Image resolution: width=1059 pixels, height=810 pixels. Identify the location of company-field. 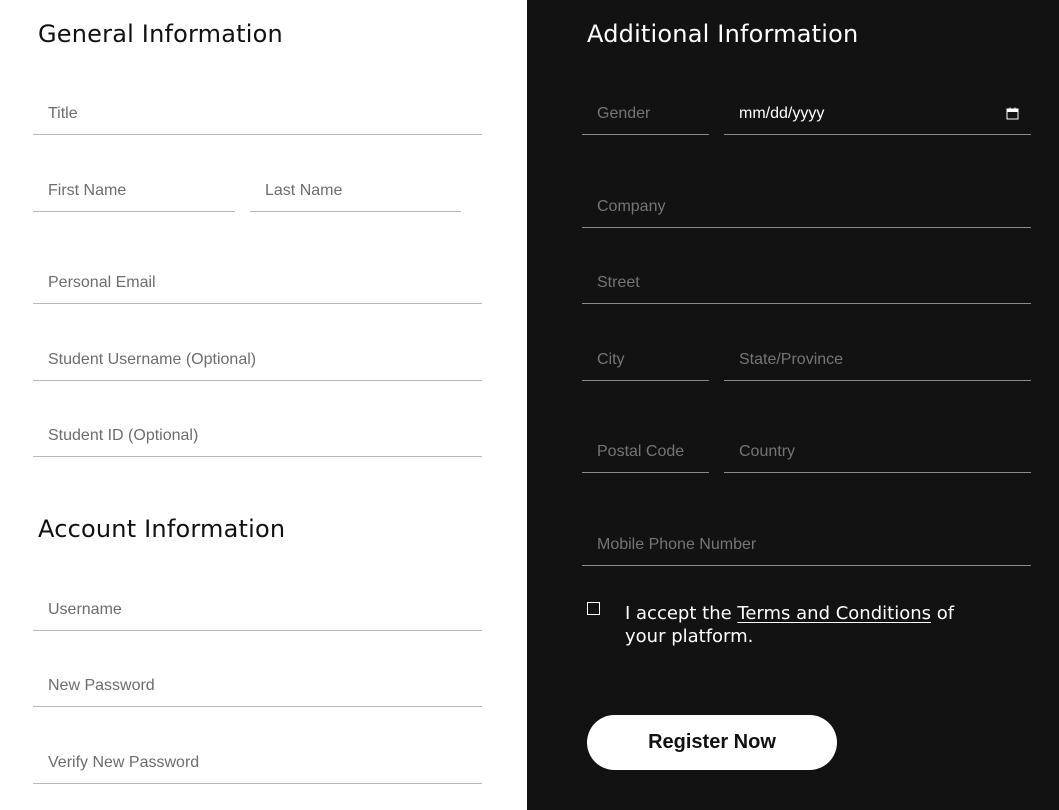
(806, 207).